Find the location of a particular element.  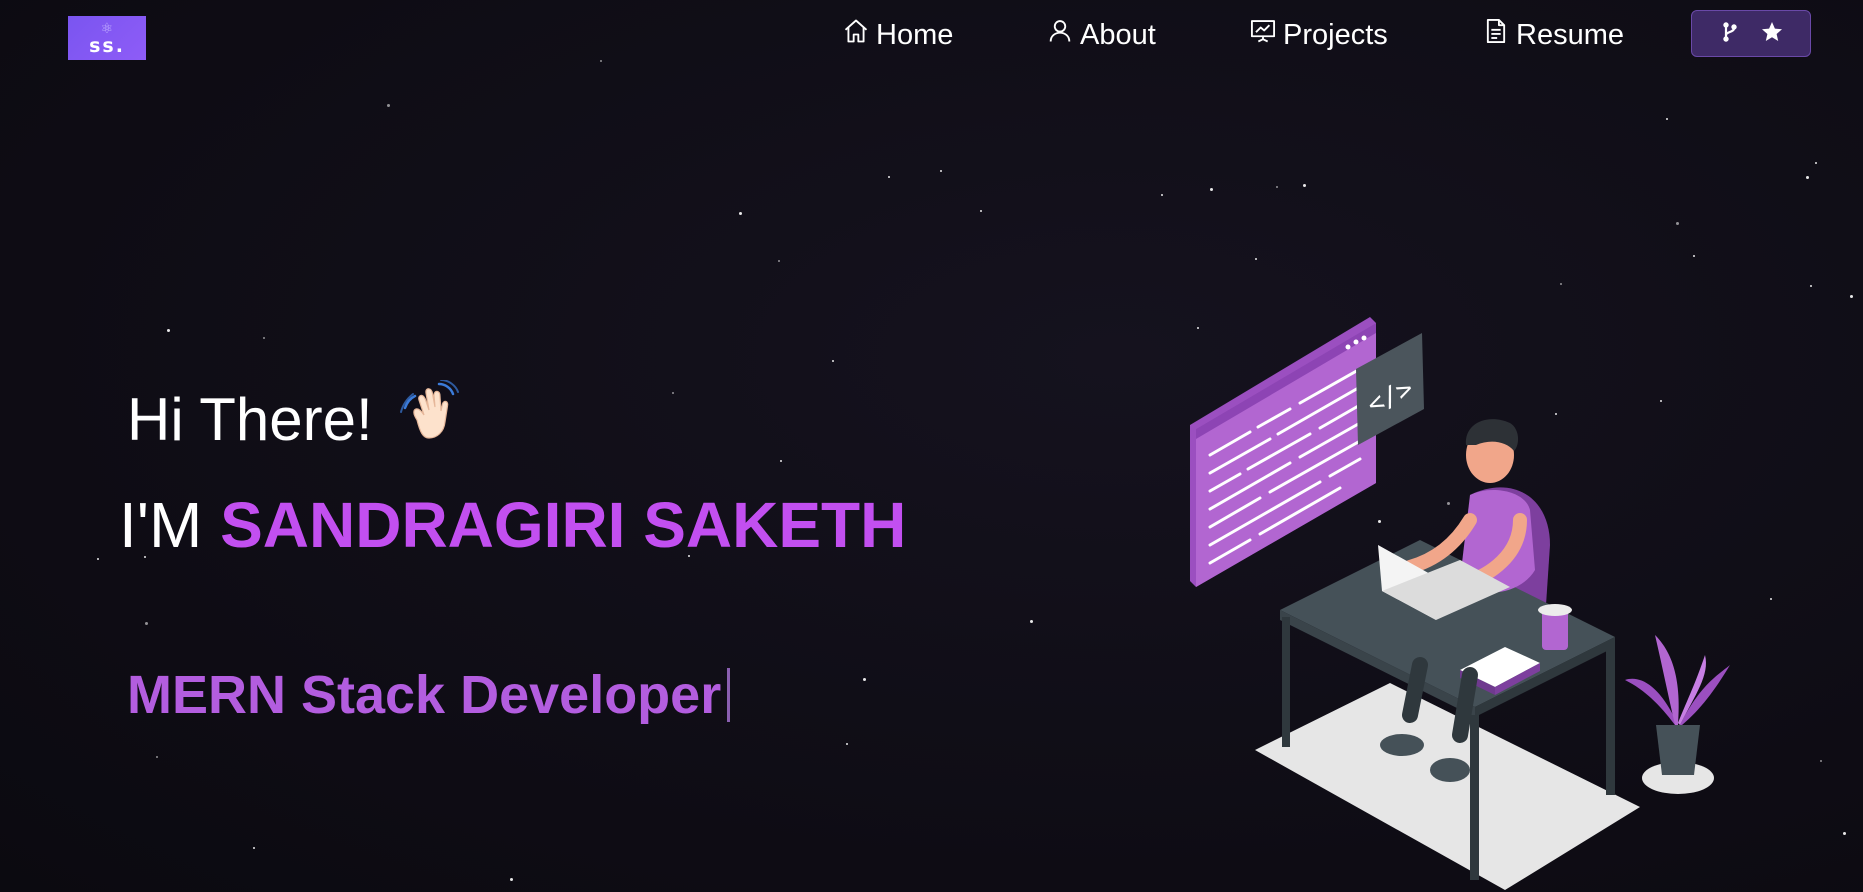

logo-text: ss. is located at coordinates (107, 46).